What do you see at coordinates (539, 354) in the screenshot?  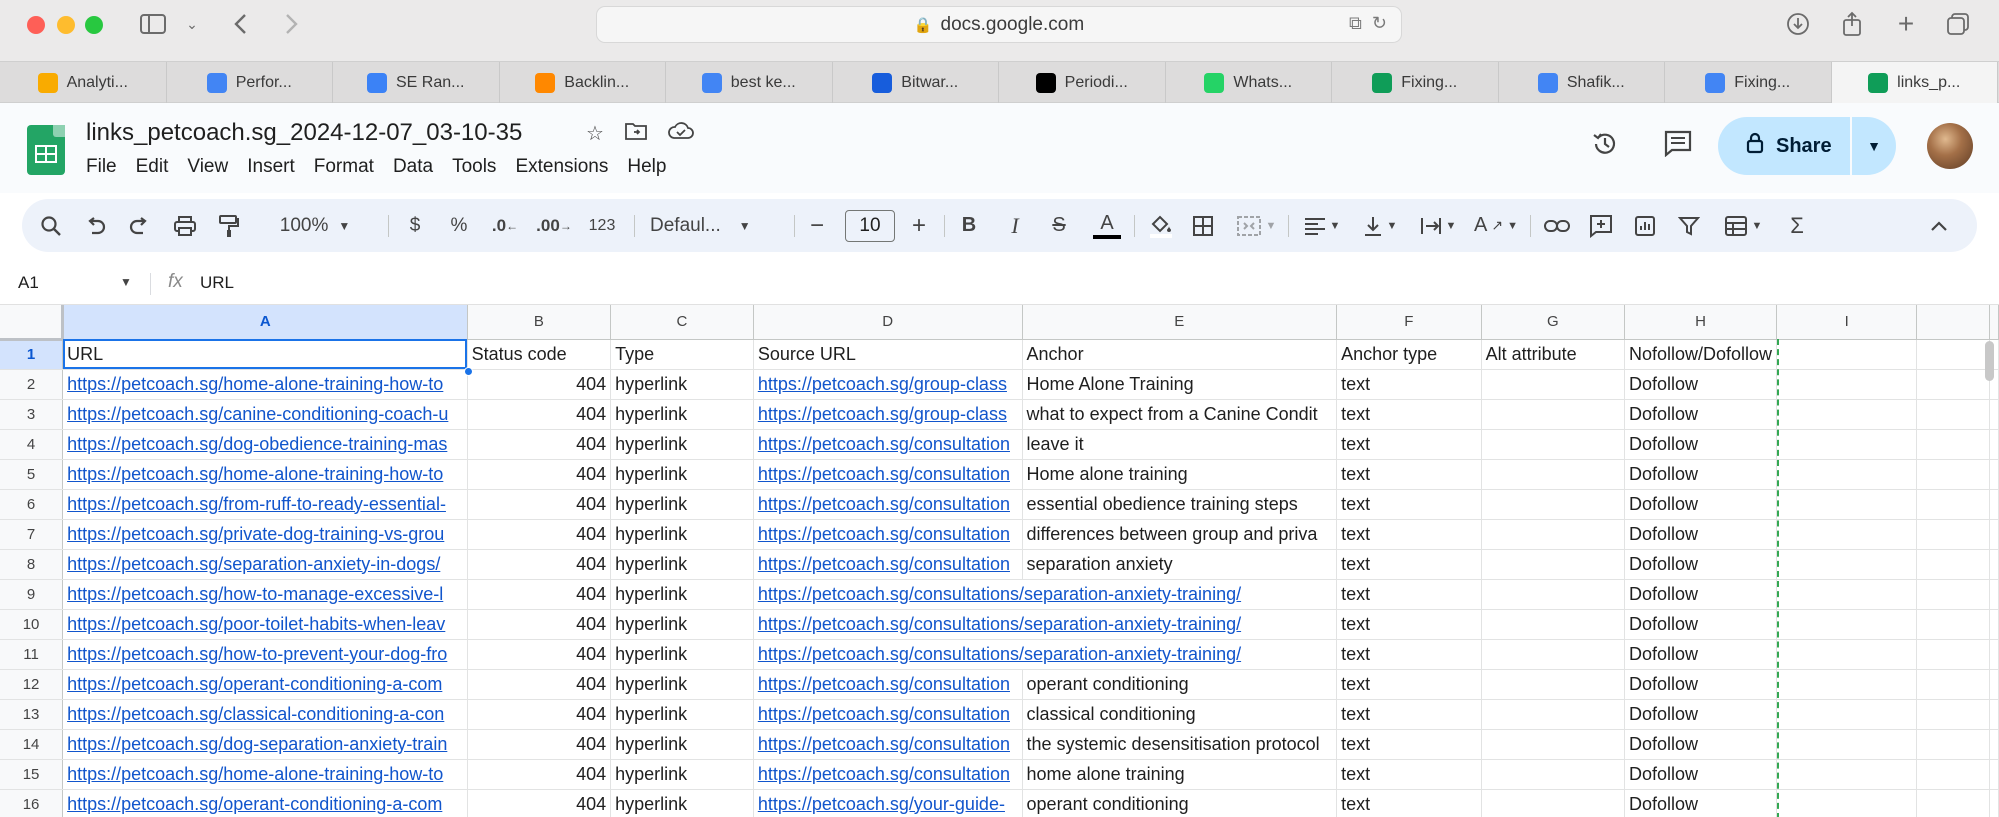 I see `cell: Status code` at bounding box center [539, 354].